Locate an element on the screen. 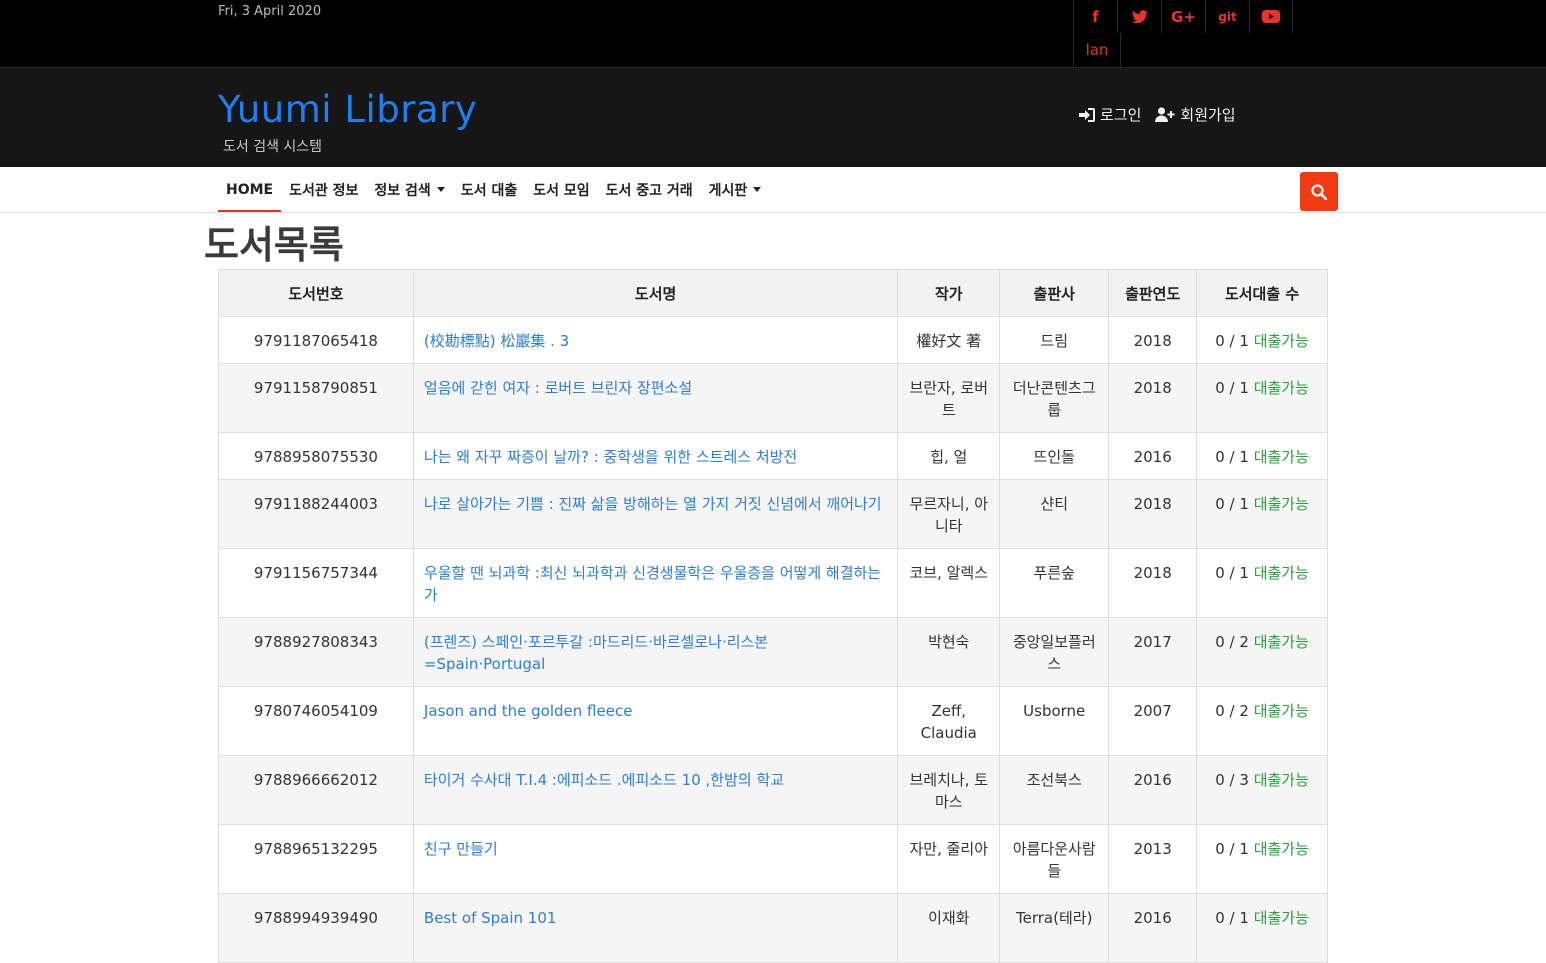  nav-library-info: 도서관 정보 is located at coordinates (323, 189).